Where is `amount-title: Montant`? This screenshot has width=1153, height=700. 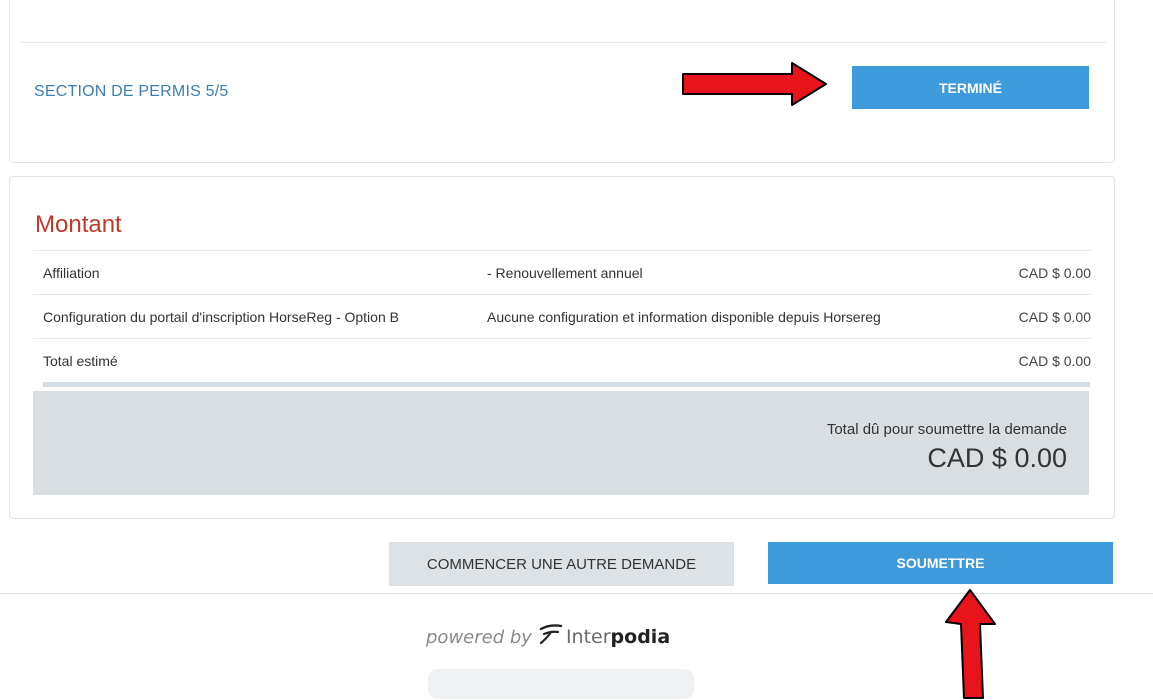
amount-title: Montant is located at coordinates (78, 224).